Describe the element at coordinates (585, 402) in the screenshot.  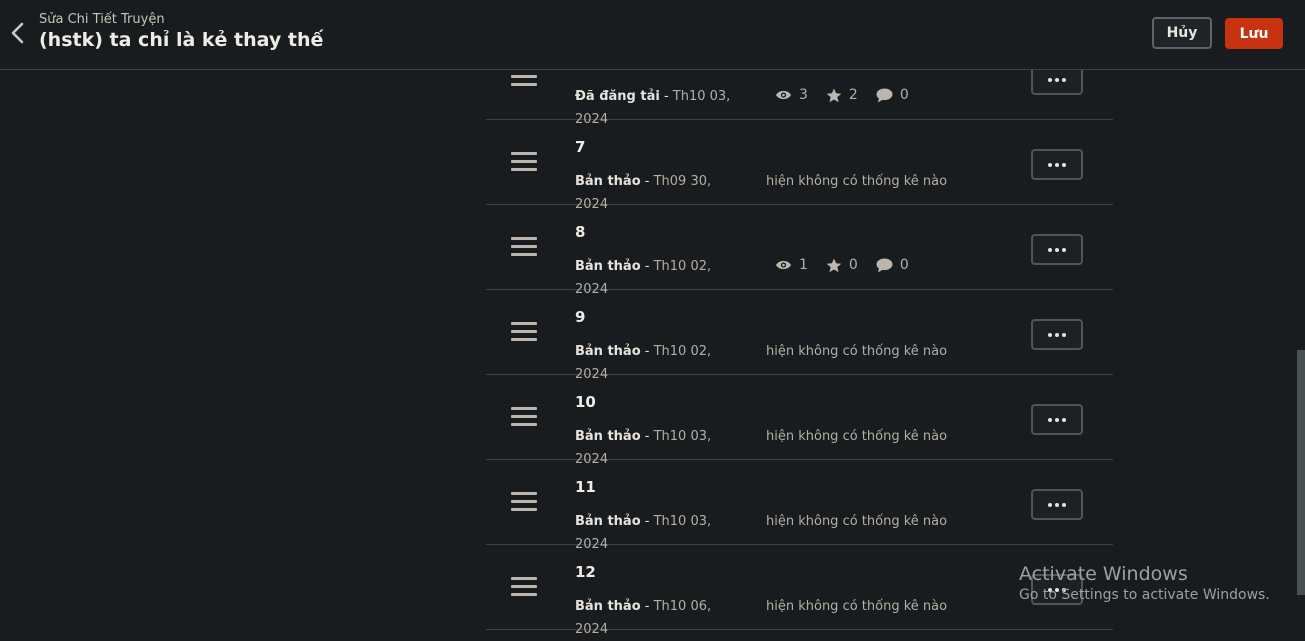
I see `part-number: 10` at that location.